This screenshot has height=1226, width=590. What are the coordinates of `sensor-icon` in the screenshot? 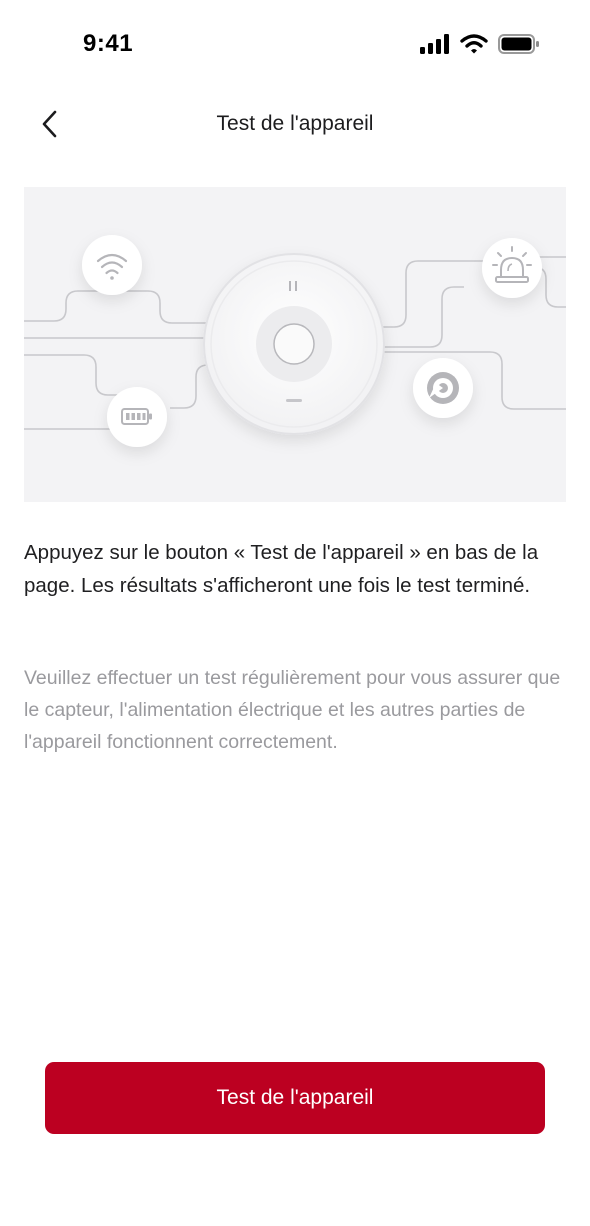 It's located at (443, 388).